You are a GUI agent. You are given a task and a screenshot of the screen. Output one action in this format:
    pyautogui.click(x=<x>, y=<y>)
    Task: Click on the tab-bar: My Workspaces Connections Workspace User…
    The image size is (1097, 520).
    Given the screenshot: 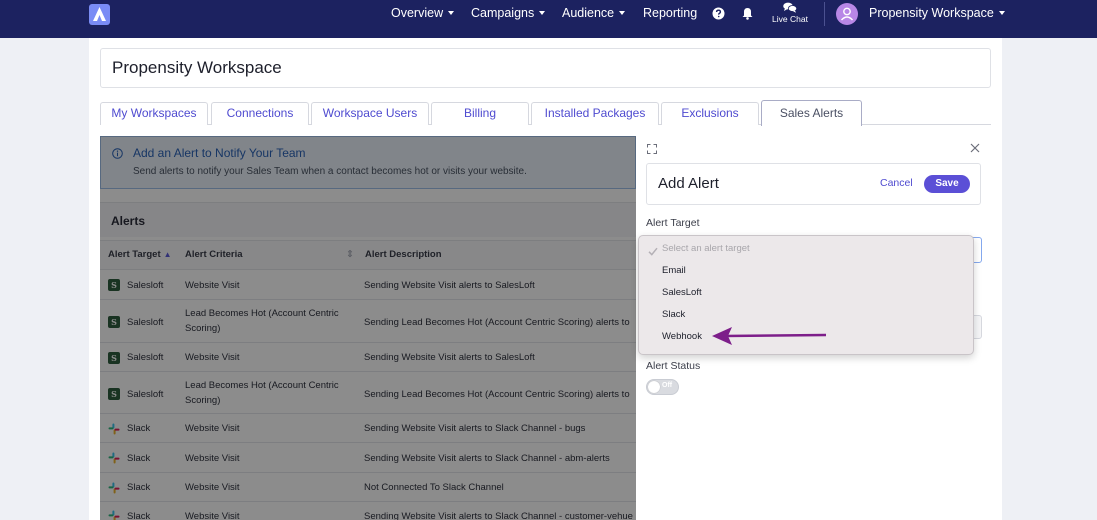 What is the action you would take?
    pyautogui.click(x=545, y=113)
    